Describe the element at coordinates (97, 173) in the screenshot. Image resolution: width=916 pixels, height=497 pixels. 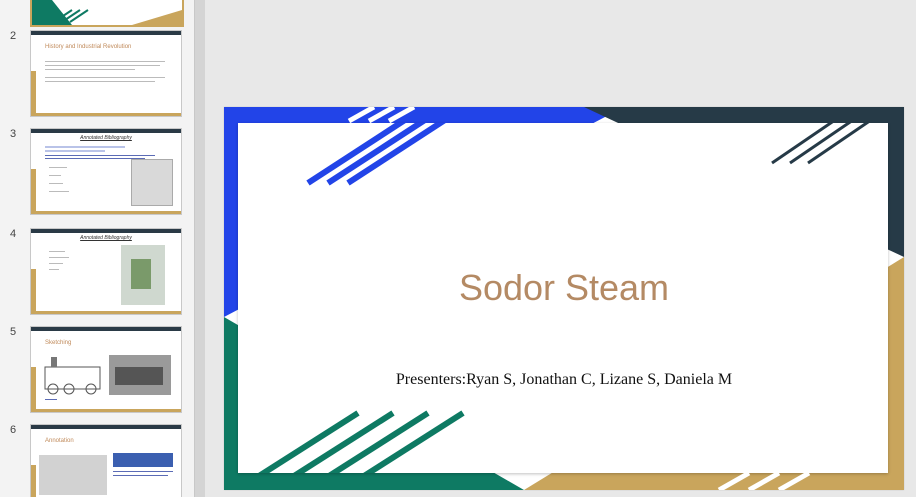
I see `slide-thumbnail-3: 3 Annotated Bibliography` at that location.